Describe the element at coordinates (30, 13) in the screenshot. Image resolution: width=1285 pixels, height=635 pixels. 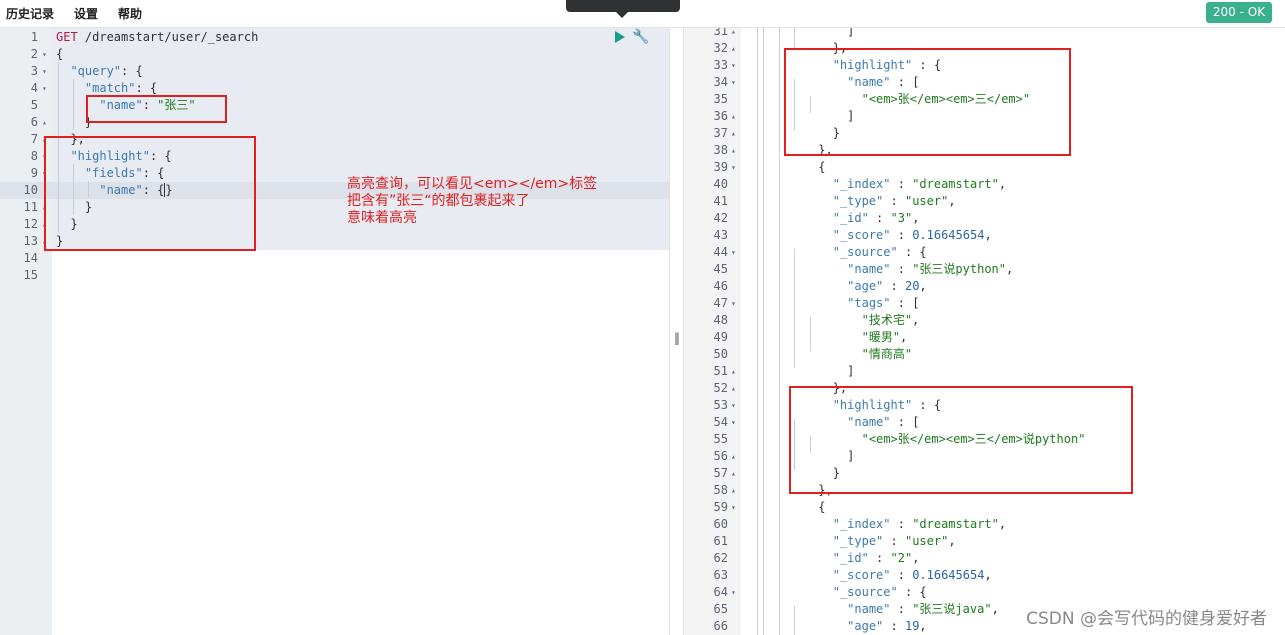
I see `menu-history: 历史记录` at that location.